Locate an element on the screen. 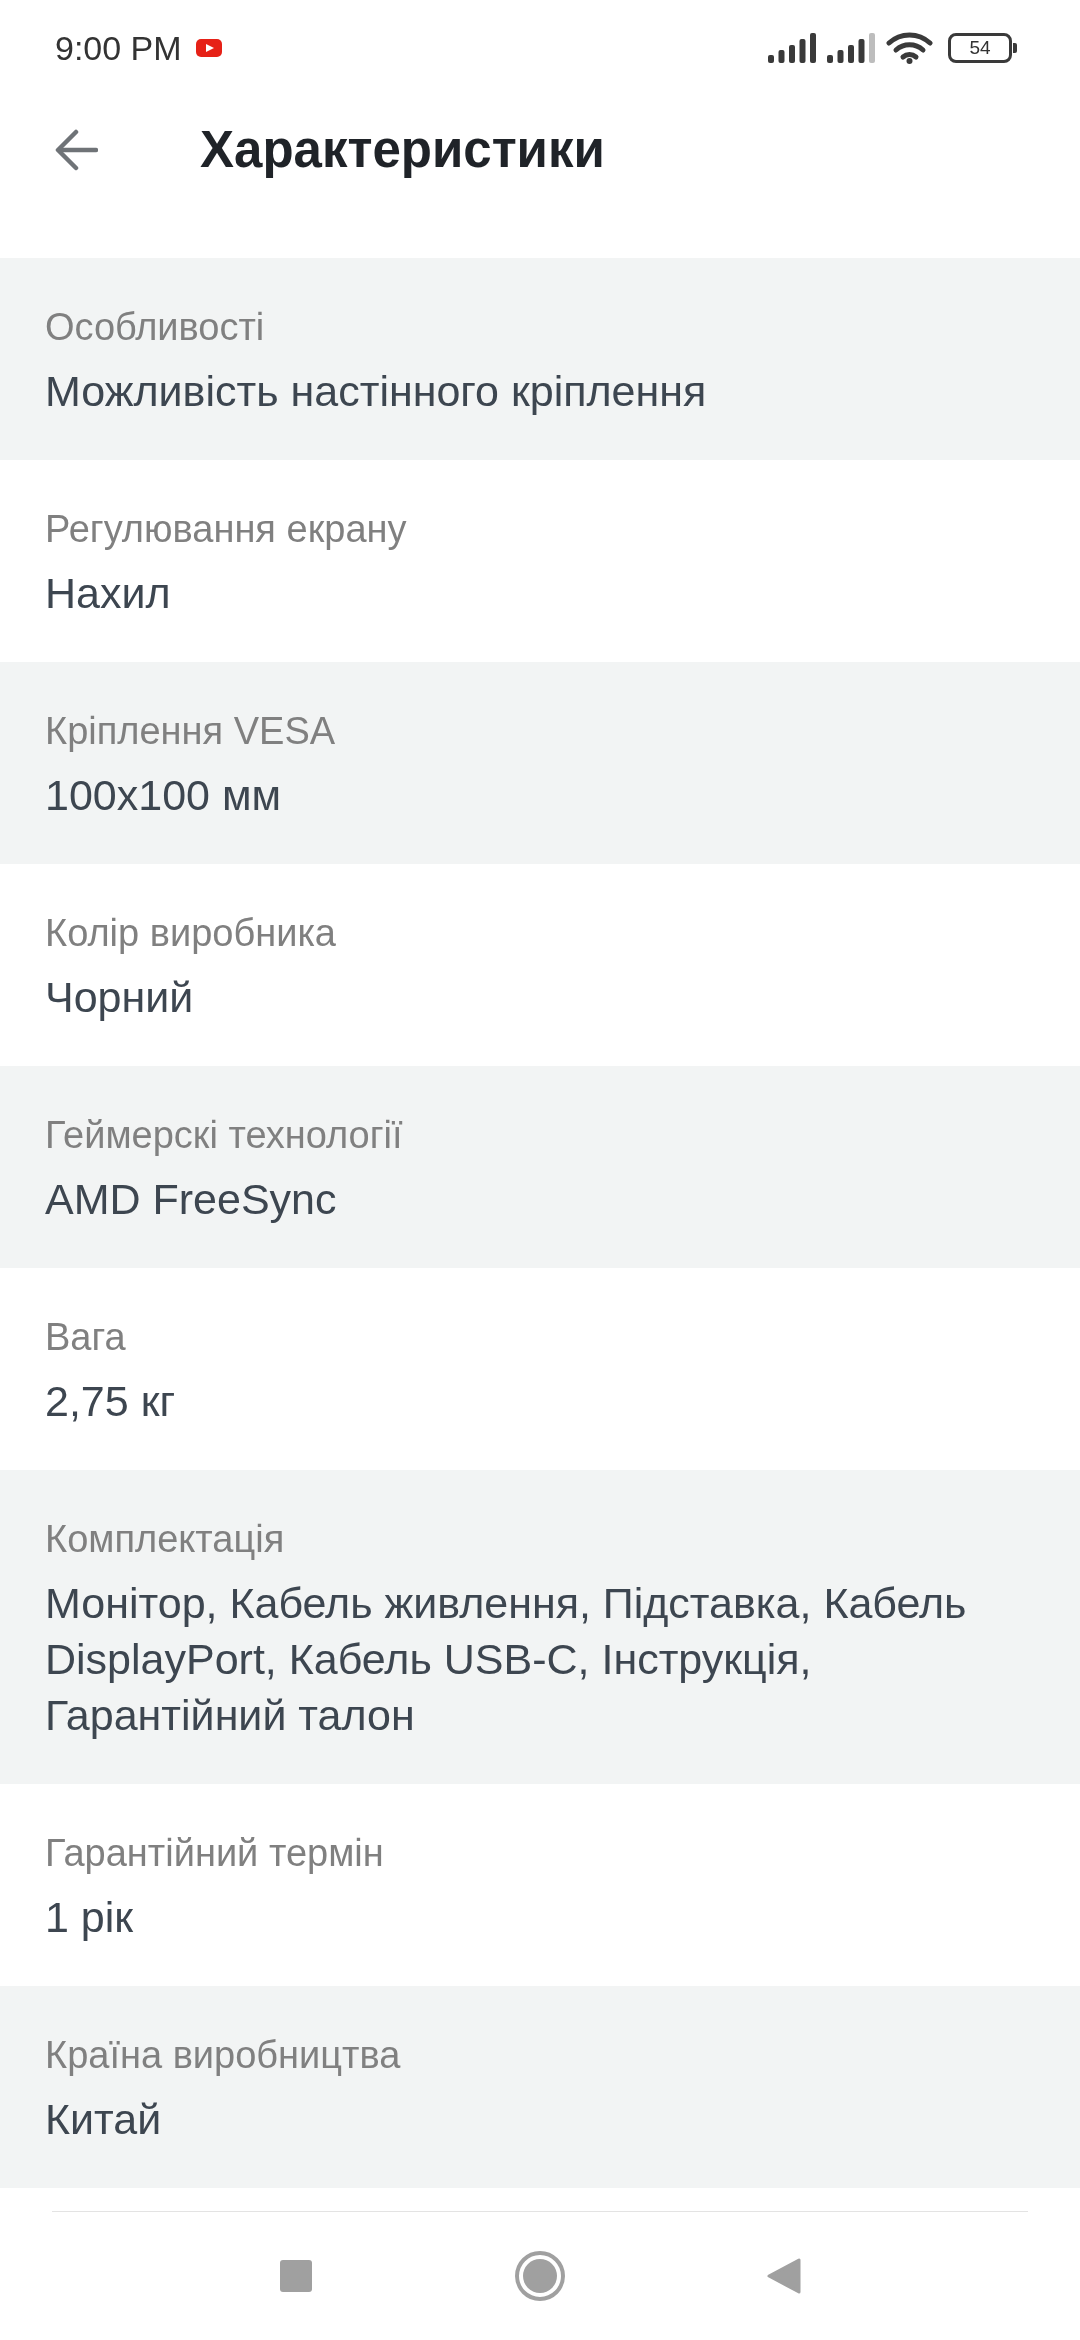 The width and height of the screenshot is (1080, 2340). page-title: Характеристики is located at coordinates (402, 150).